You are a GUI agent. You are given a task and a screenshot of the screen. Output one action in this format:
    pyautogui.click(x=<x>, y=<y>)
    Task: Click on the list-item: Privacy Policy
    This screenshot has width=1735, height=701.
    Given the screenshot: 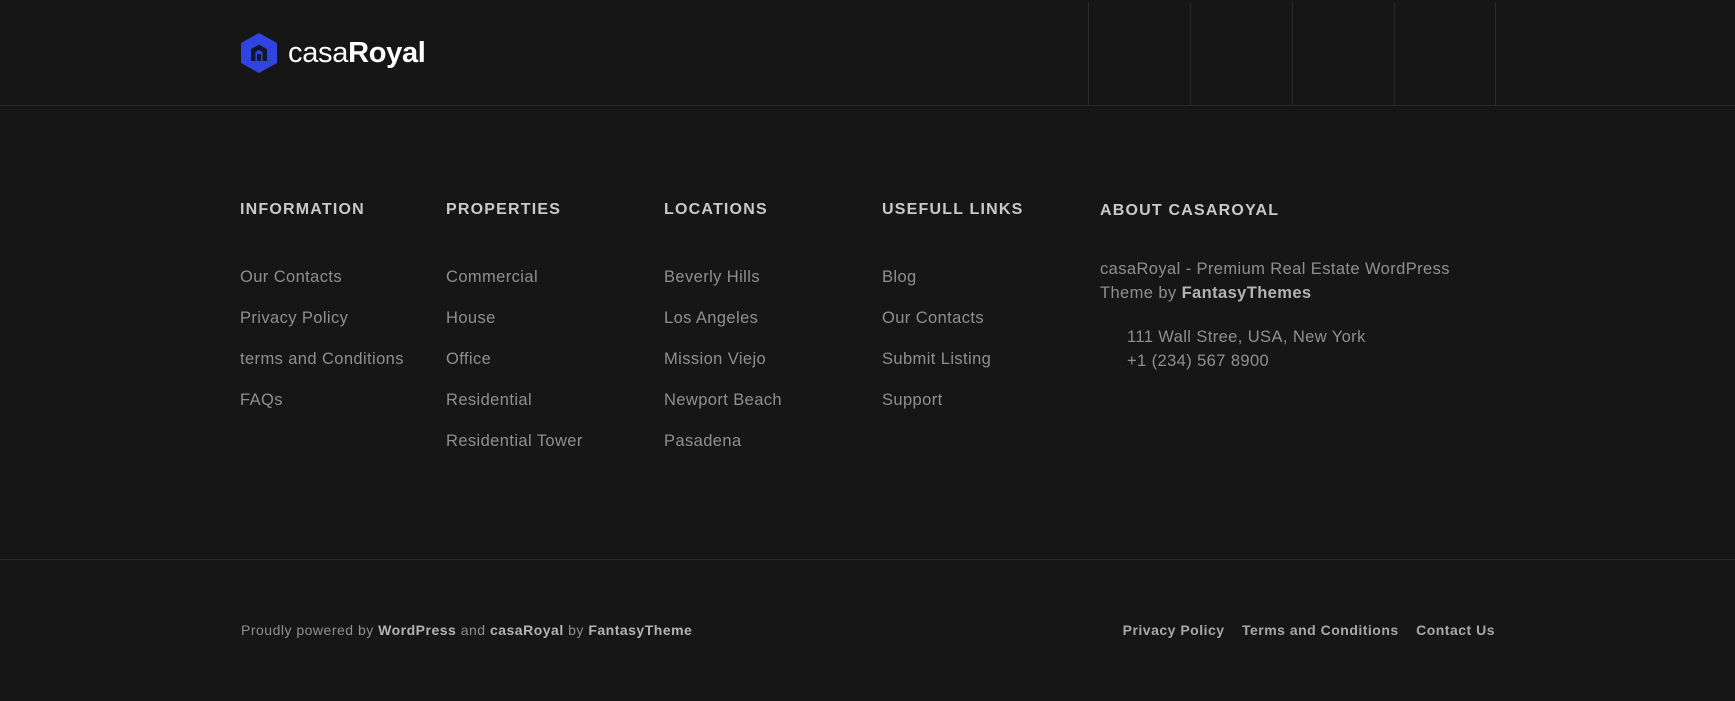 What is the action you would take?
    pyautogui.click(x=322, y=328)
    